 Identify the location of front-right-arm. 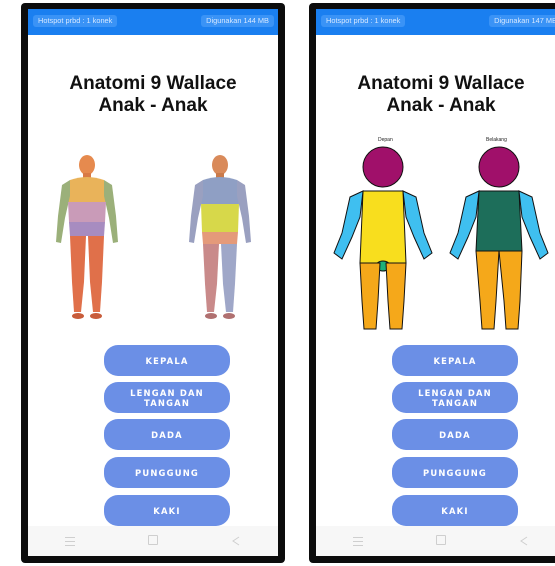
(63, 211).